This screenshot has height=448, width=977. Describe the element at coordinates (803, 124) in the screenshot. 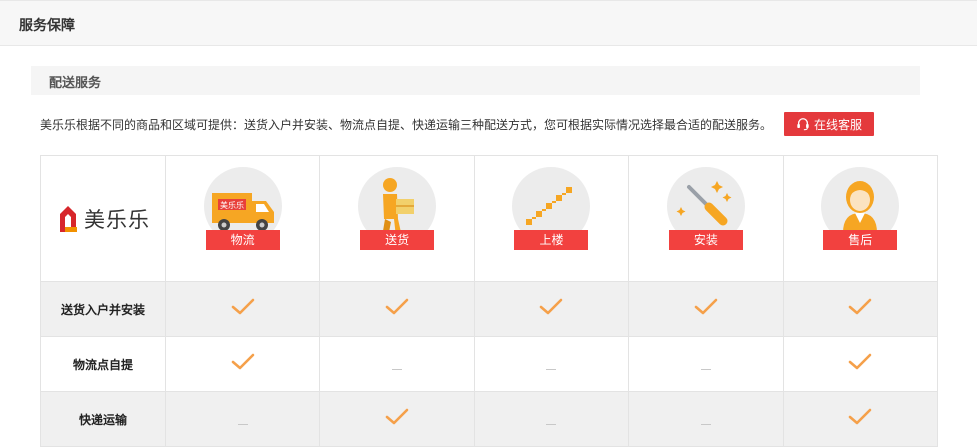

I see `headset-icon` at that location.